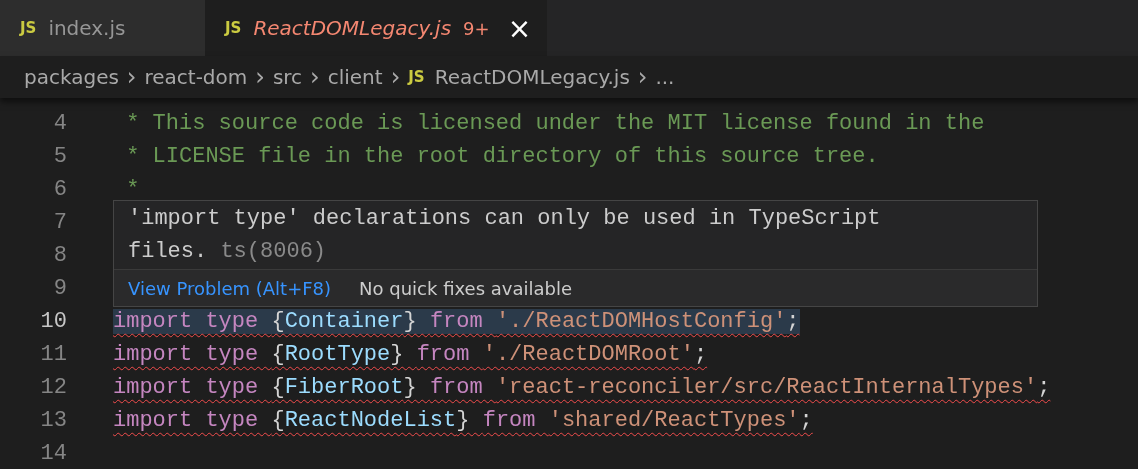 Image resolution: width=1138 pixels, height=469 pixels. I want to click on line-number: 8, so click(59, 255).